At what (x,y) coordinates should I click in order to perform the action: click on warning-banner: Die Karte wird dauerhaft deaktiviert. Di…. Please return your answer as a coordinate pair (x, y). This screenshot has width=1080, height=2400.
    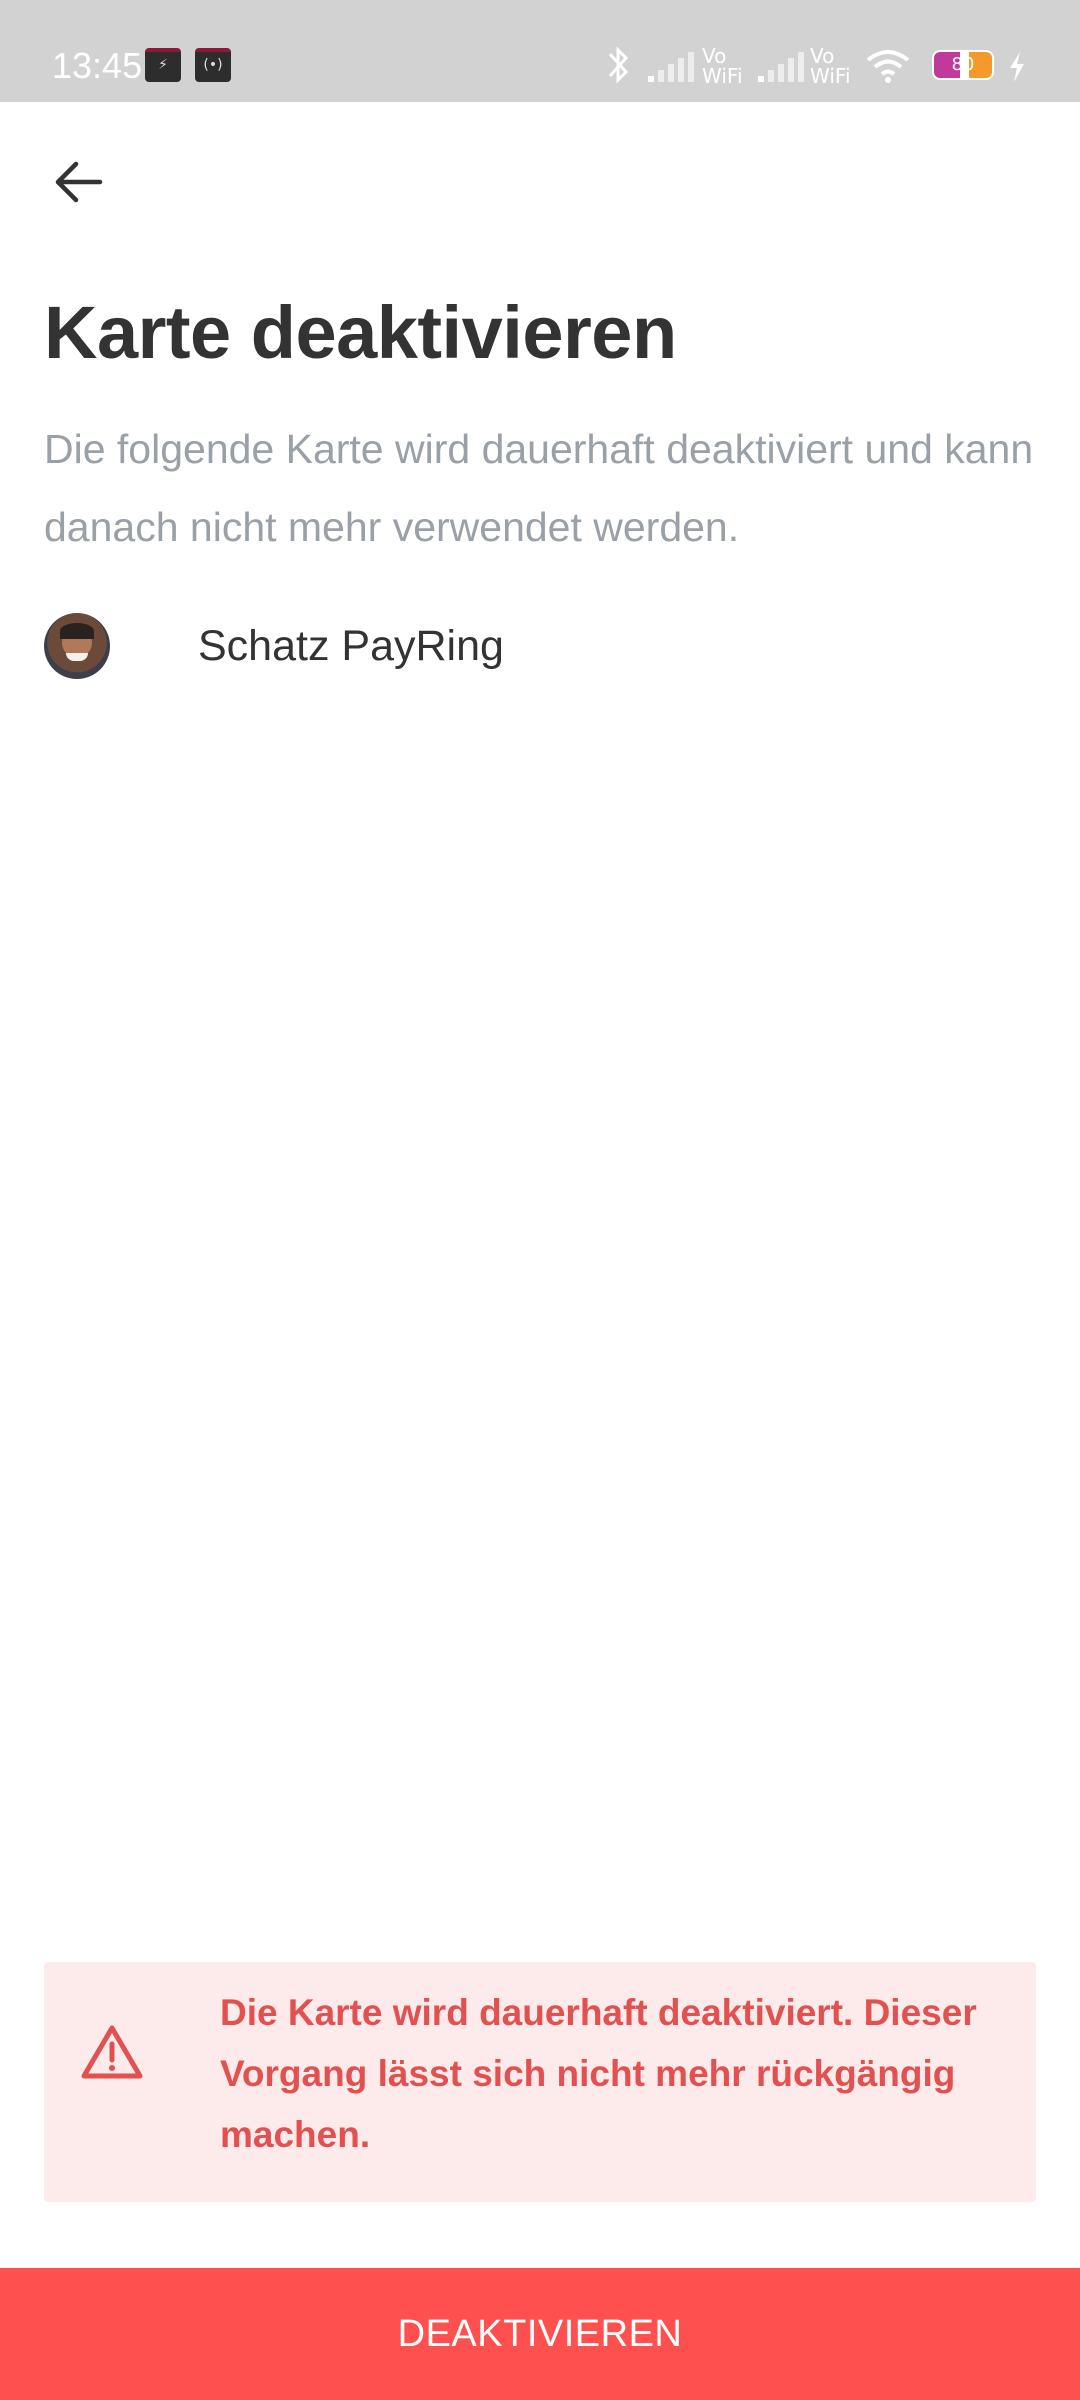
    Looking at the image, I should click on (540, 2082).